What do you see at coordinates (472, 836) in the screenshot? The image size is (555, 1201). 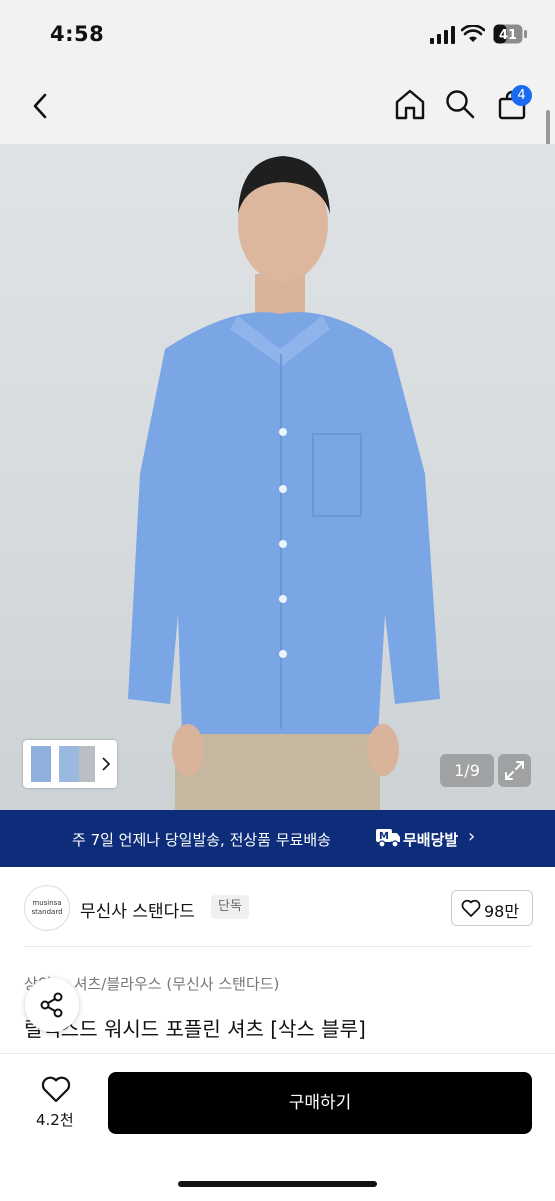 I see `chevron-right-icon: ›` at bounding box center [472, 836].